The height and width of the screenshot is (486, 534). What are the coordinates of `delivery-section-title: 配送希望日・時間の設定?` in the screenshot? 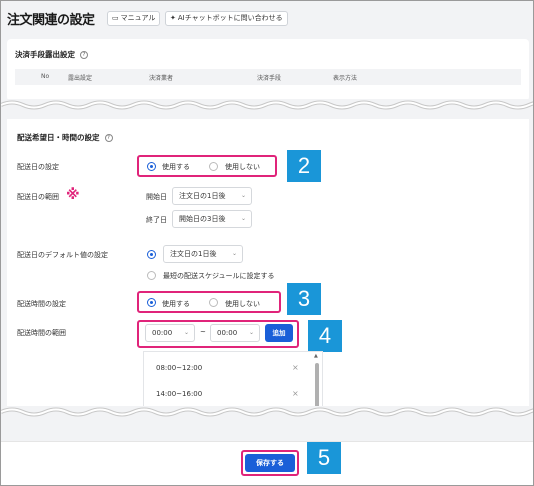 It's located at (65, 137).